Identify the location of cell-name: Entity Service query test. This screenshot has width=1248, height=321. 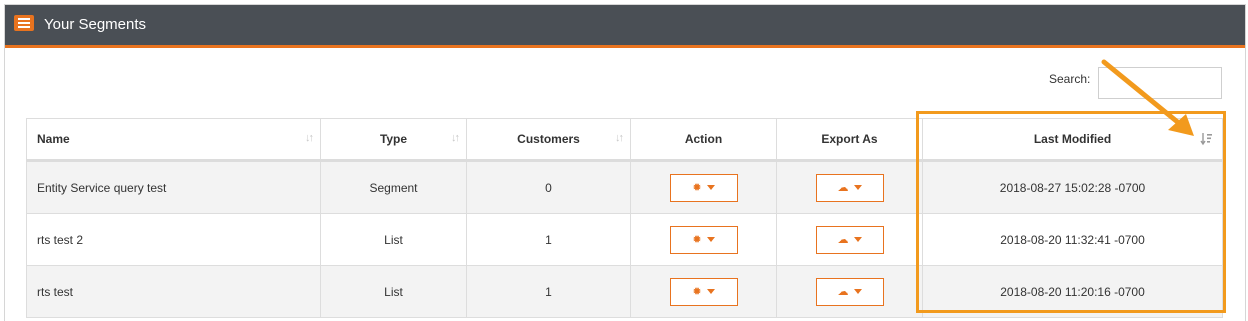
(173, 187).